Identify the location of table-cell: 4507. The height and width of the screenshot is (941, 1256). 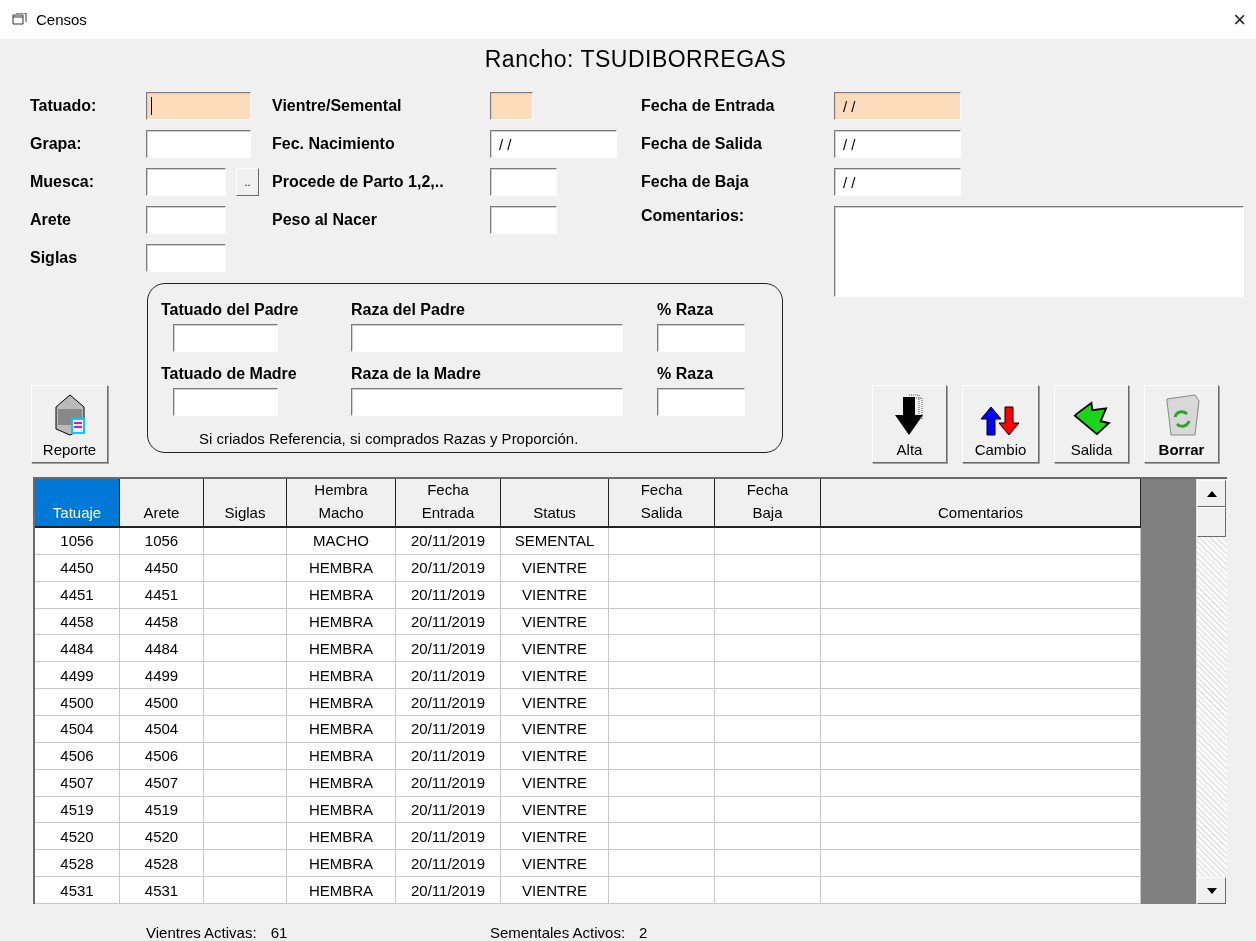
(162, 783).